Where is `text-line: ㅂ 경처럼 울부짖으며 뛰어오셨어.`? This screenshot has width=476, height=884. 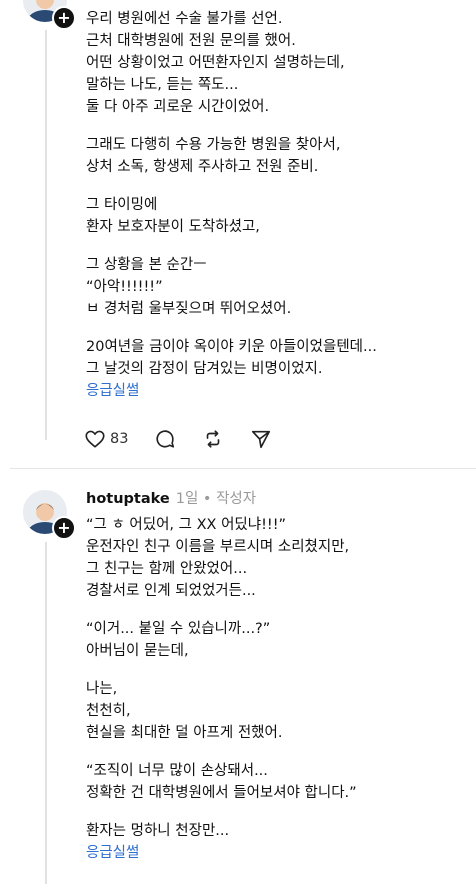
text-line: ㅂ 경처럼 울부짖으며 뛰어오셨어. is located at coordinates (189, 309).